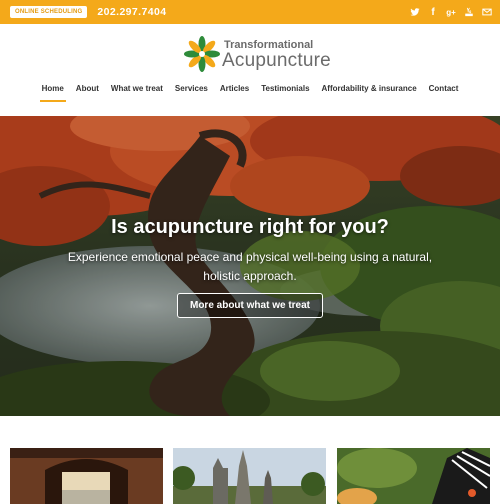 This screenshot has height=504, width=500. What do you see at coordinates (444, 93) in the screenshot?
I see `nav-item-contact: Contact` at bounding box center [444, 93].